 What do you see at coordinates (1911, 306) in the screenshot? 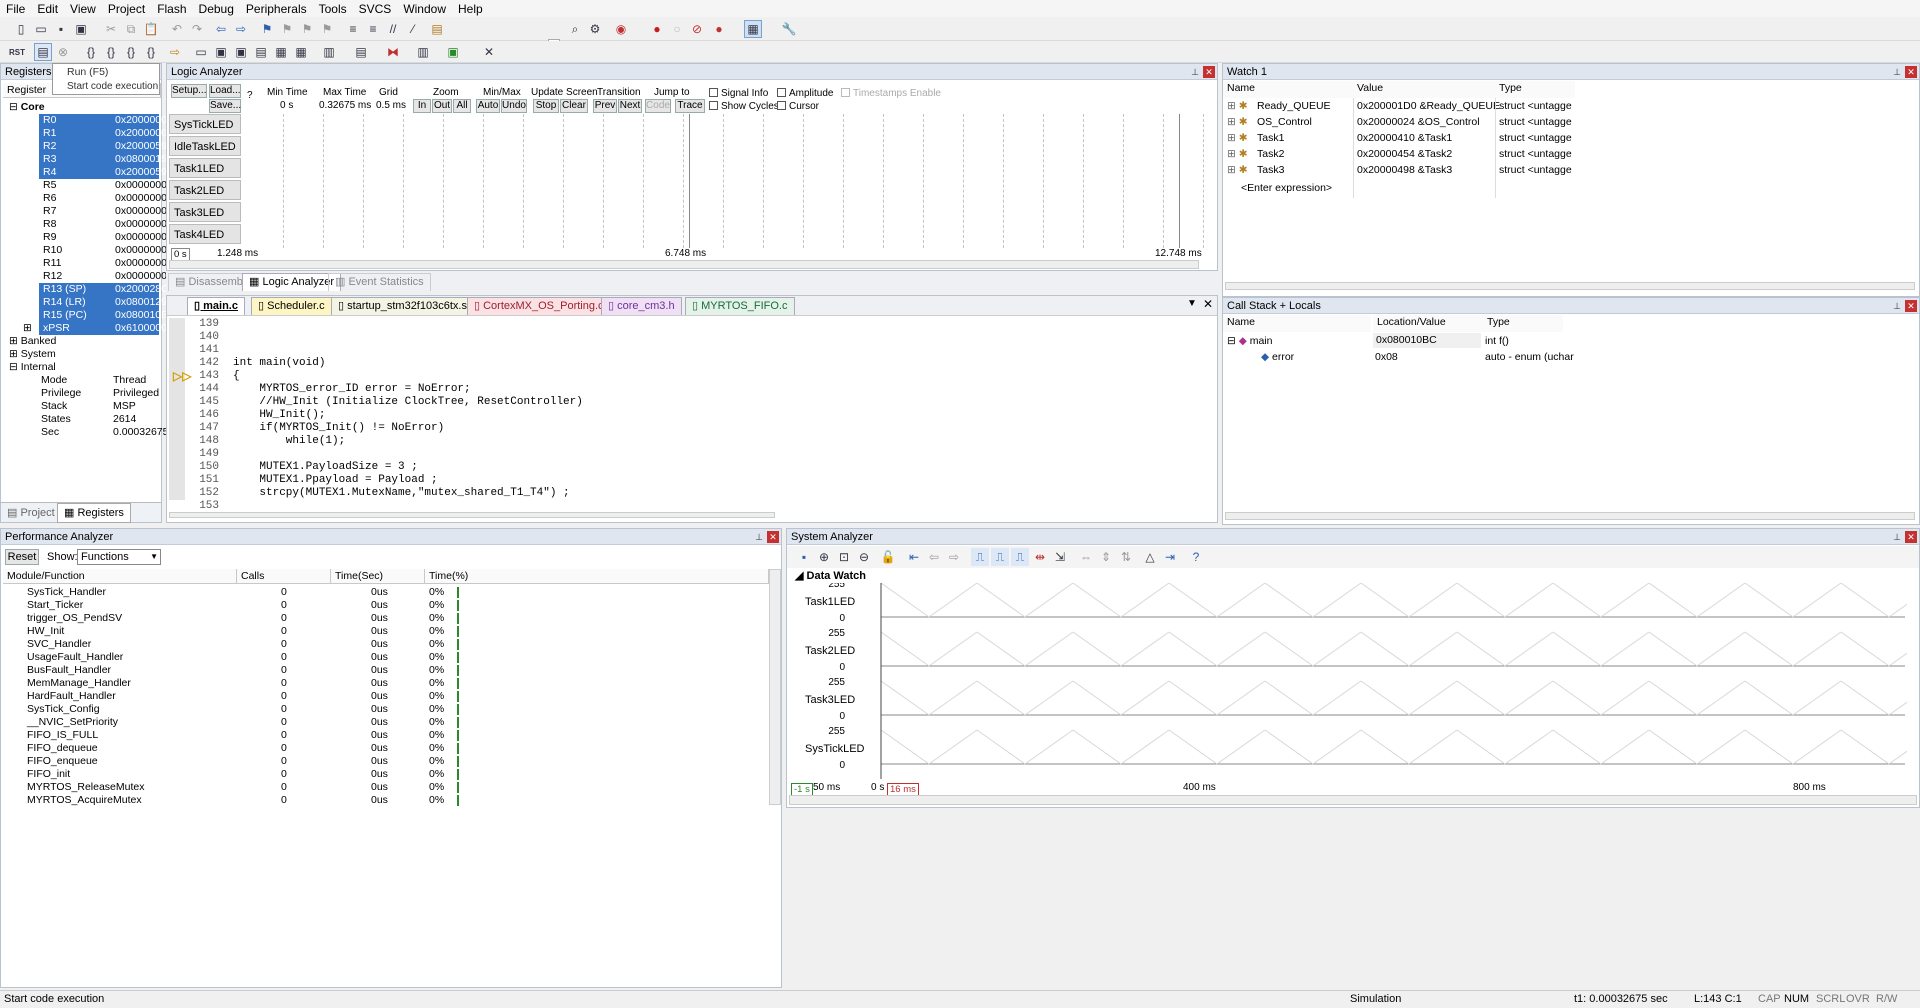
I see `callstack-close-icon: ✕` at bounding box center [1911, 306].